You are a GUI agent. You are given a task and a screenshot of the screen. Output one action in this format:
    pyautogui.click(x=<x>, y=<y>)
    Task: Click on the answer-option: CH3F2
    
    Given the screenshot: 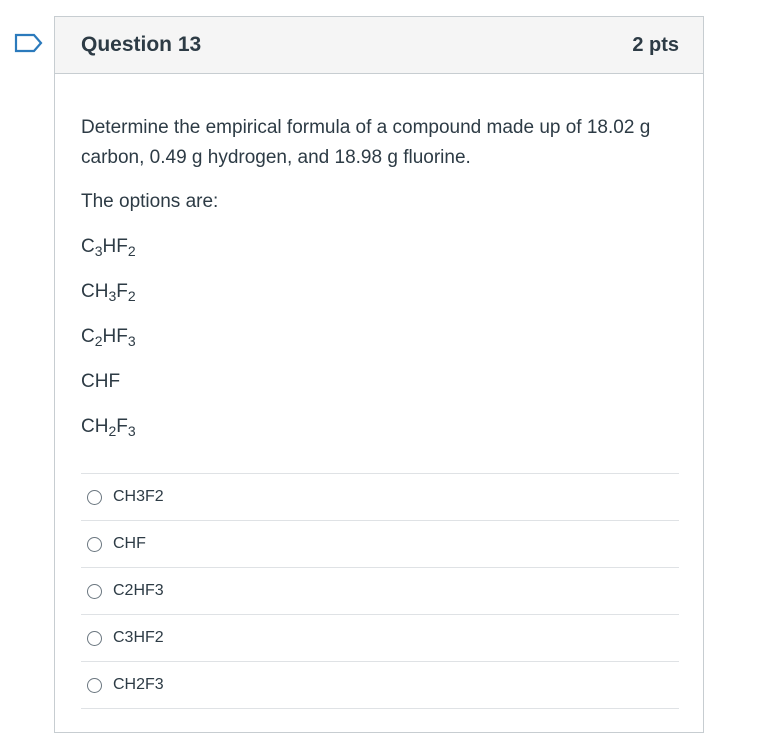 What is the action you would take?
    pyautogui.click(x=380, y=497)
    